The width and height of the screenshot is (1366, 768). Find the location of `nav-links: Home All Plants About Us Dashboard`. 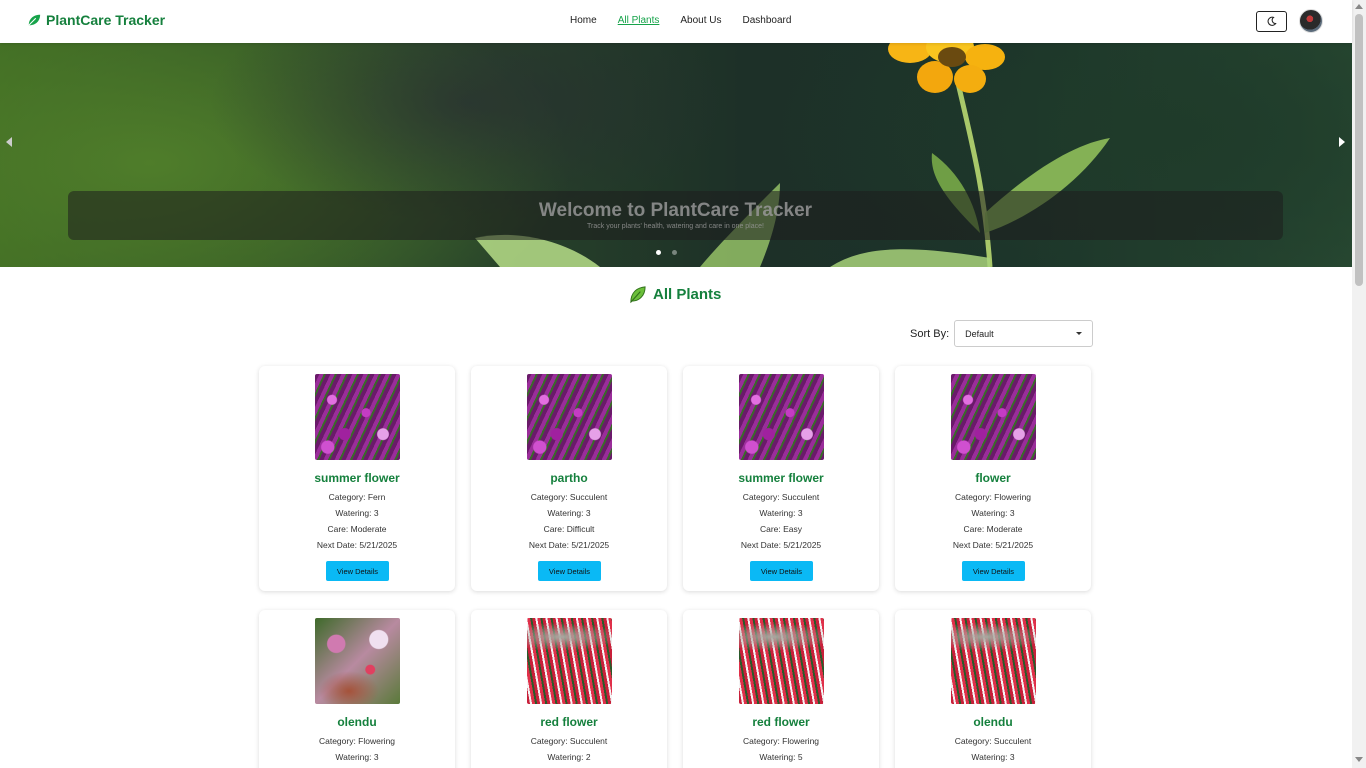

nav-links: Home All Plants About Us Dashboard is located at coordinates (680, 20).